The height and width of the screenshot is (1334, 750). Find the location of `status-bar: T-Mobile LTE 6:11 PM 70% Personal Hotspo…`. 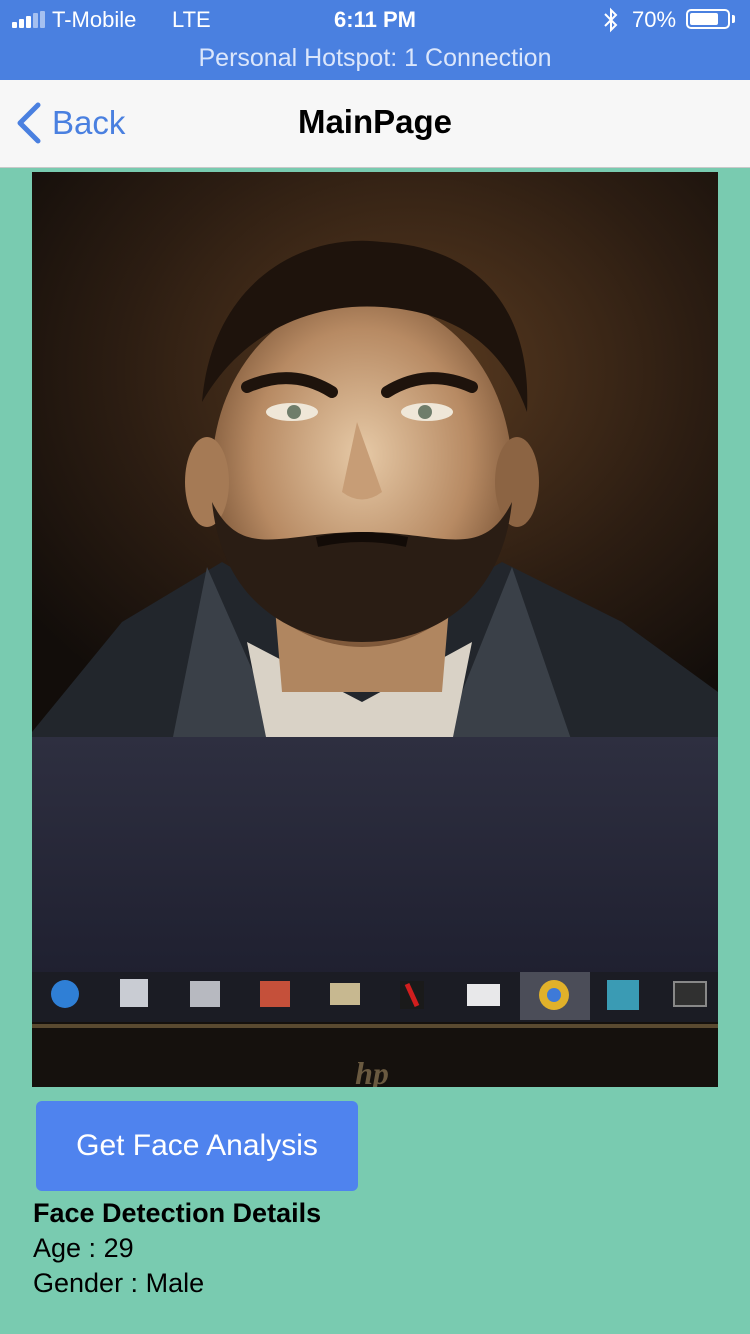

status-bar: T-Mobile LTE 6:11 PM 70% Personal Hotspo… is located at coordinates (375, 40).